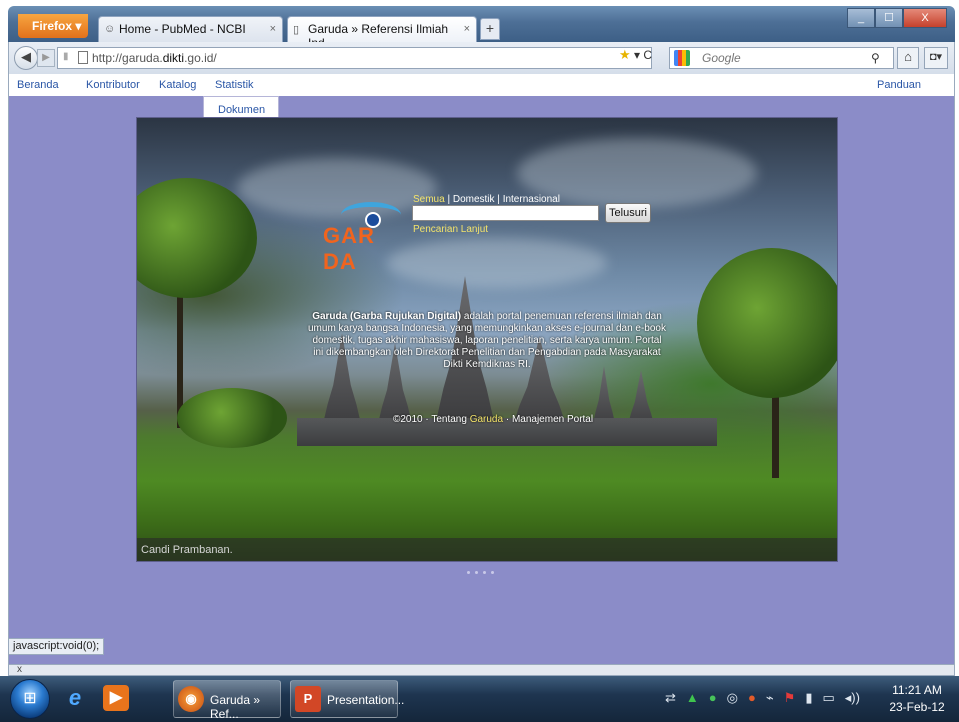  Describe the element at coordinates (487, 549) in the screenshot. I see `photo-caption: Candi Prambanan.` at that location.